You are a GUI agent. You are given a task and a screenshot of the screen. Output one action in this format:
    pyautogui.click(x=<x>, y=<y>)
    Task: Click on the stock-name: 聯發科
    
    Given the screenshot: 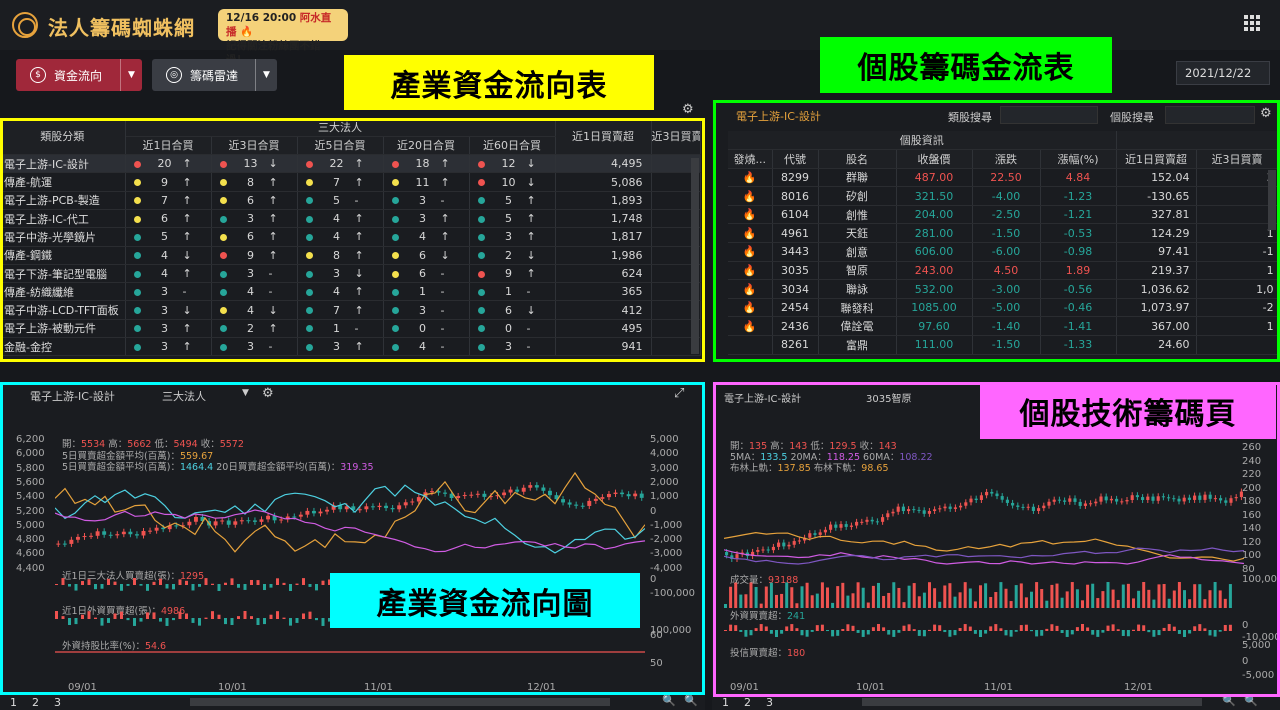 What is the action you would take?
    pyautogui.click(x=857, y=308)
    